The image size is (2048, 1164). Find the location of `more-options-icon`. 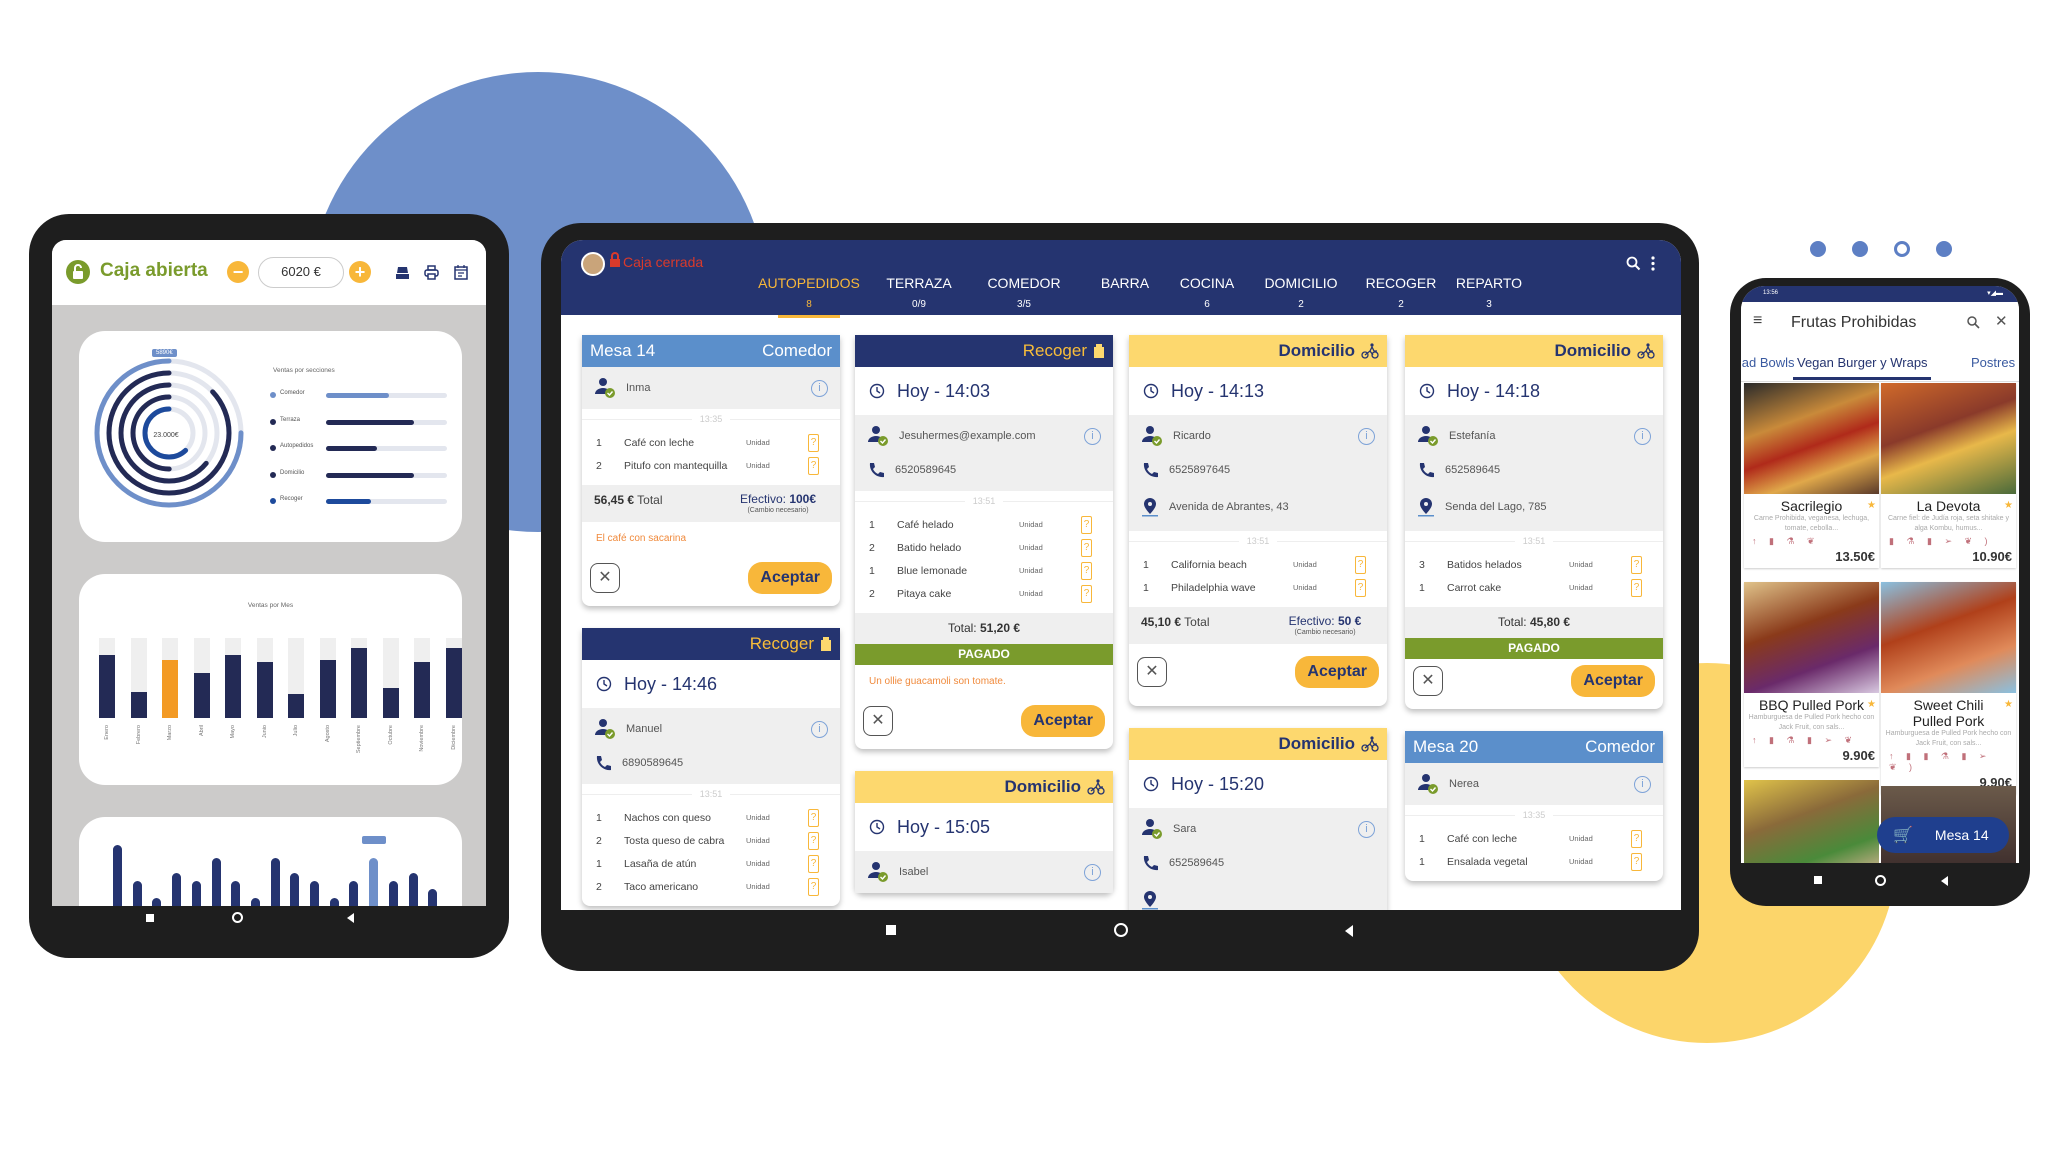

more-options-icon is located at coordinates (1653, 263).